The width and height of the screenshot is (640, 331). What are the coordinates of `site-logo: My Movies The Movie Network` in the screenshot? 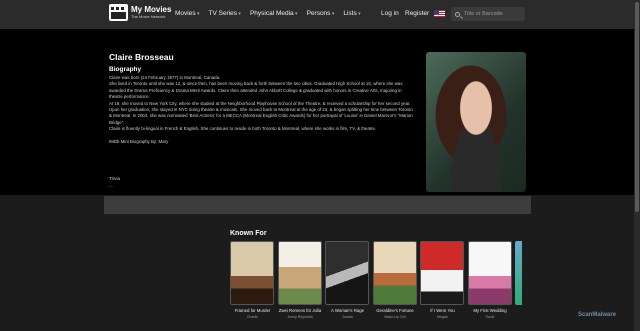 It's located at (140, 12).